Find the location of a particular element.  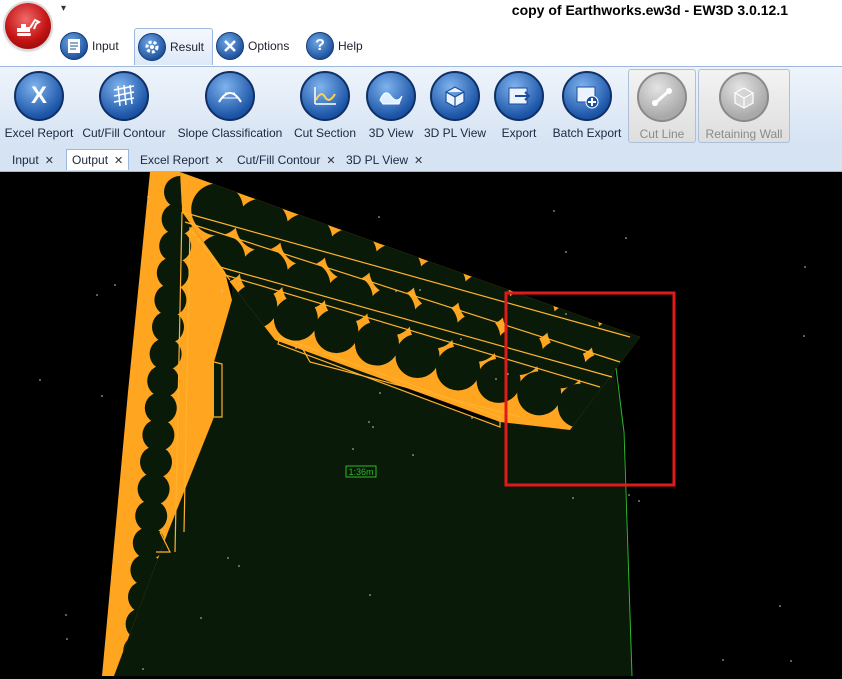

doc-tab-input: Input ✕ is located at coordinates (33, 160).